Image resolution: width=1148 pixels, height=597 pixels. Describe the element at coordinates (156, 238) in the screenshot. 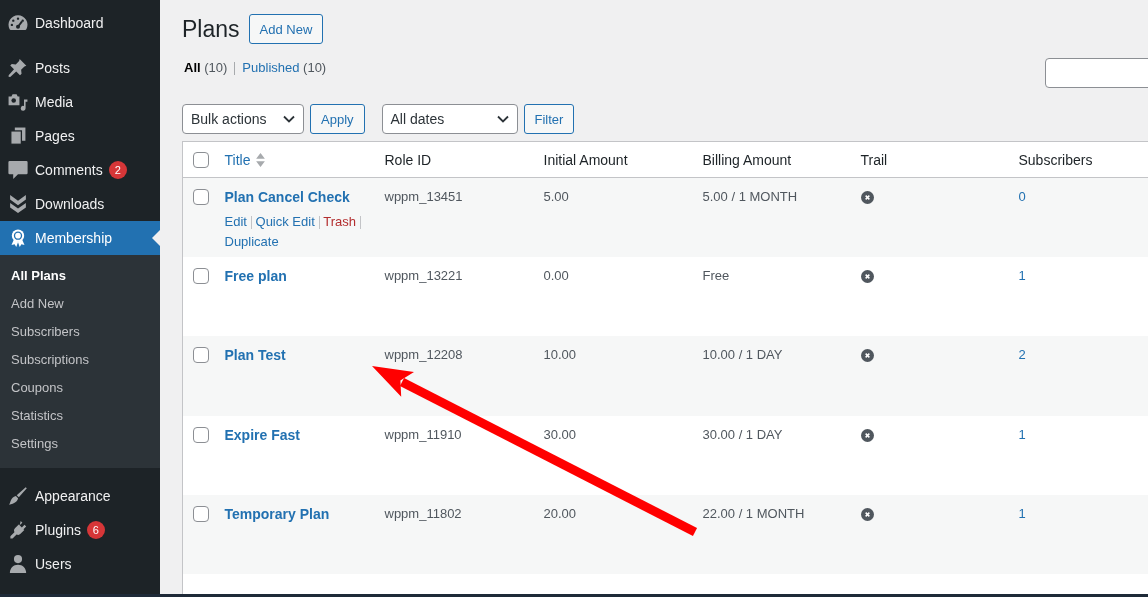

I see `menu-pointer-icon` at that location.